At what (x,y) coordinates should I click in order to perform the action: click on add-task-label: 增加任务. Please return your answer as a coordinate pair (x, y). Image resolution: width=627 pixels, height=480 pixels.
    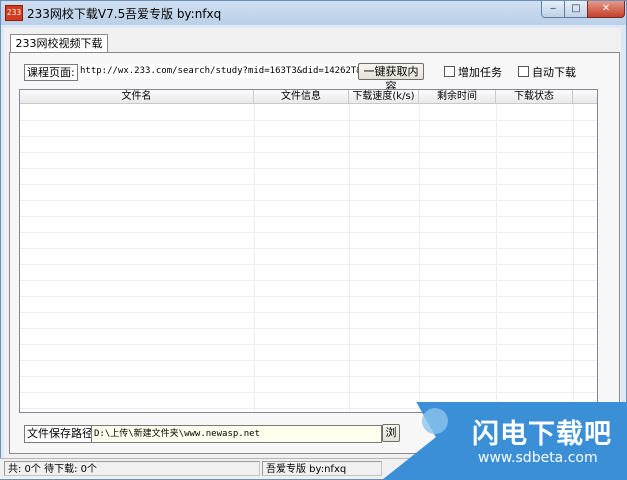
    Looking at the image, I should click on (480, 72).